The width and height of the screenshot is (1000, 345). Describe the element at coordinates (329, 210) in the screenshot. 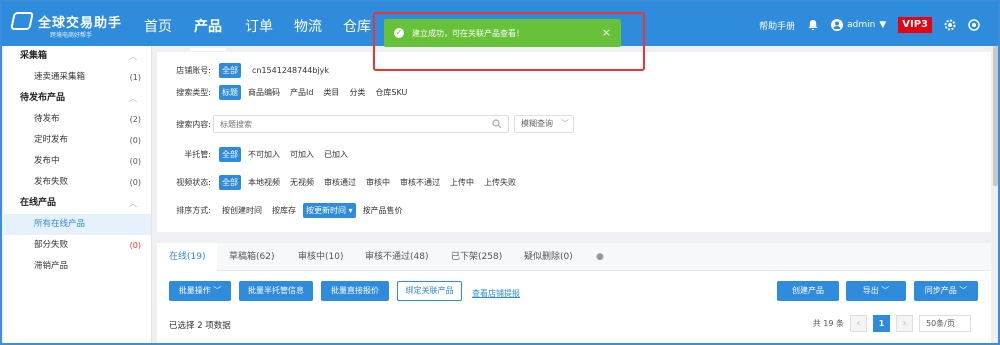

I see `sort-by-updated: 按更新时间 ▾` at that location.